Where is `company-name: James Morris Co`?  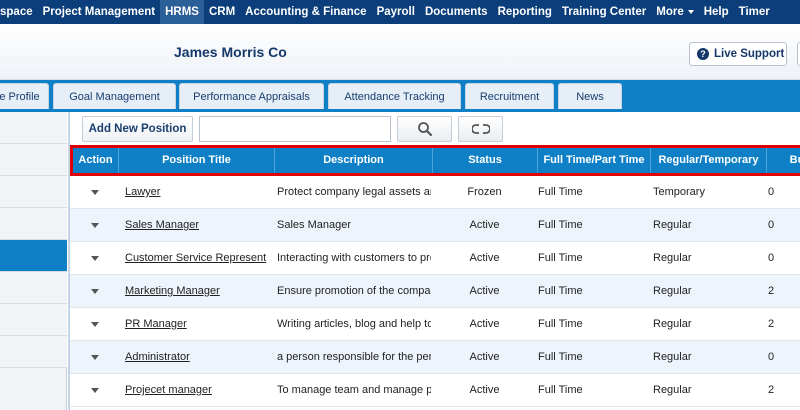
company-name: James Morris Co is located at coordinates (230, 52).